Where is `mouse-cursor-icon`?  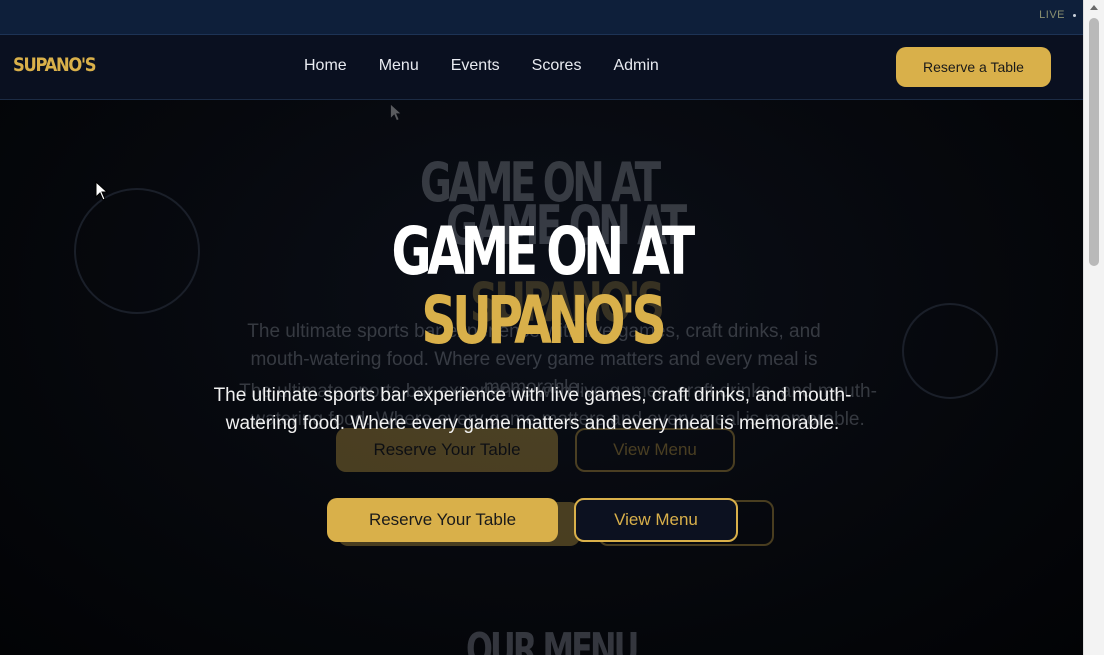 mouse-cursor-icon is located at coordinates (102, 191).